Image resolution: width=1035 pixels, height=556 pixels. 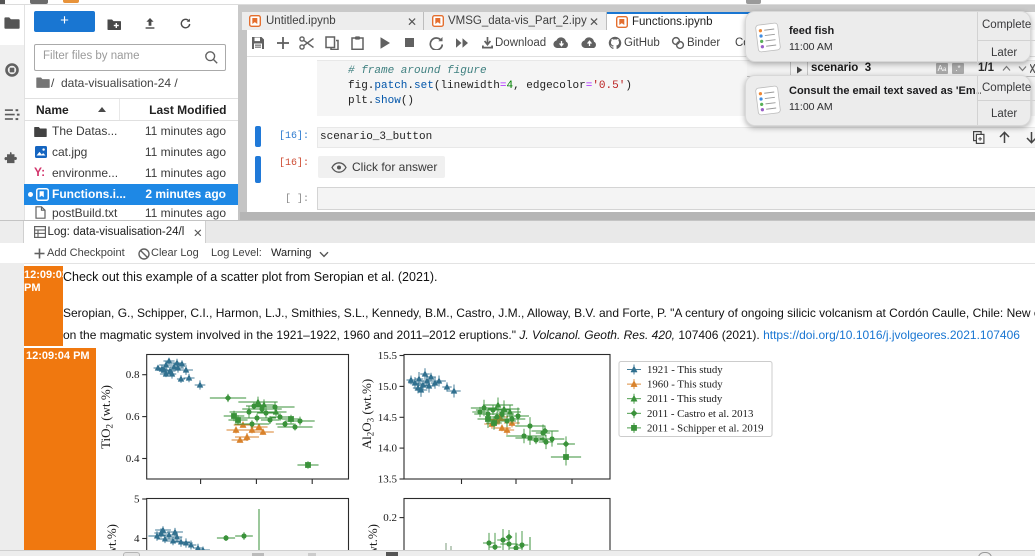 What do you see at coordinates (685, 399) in the screenshot?
I see `svg-text: 2011 - This study` at bounding box center [685, 399].